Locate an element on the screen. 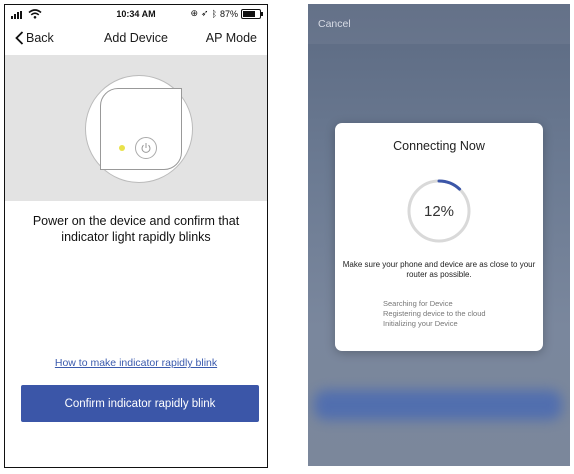  cancel-button: Cancel is located at coordinates (334, 24).